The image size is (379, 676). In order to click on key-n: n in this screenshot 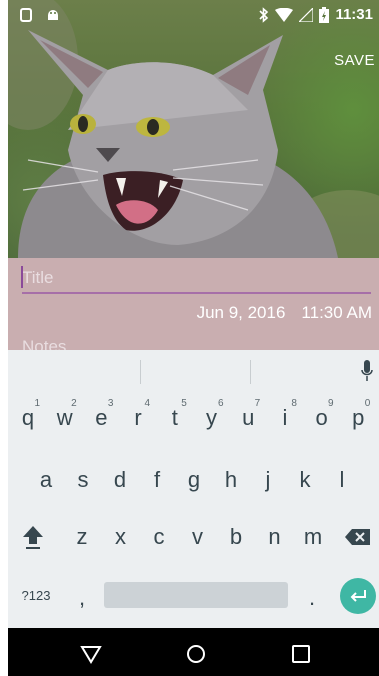, I will do `click(275, 537)`.